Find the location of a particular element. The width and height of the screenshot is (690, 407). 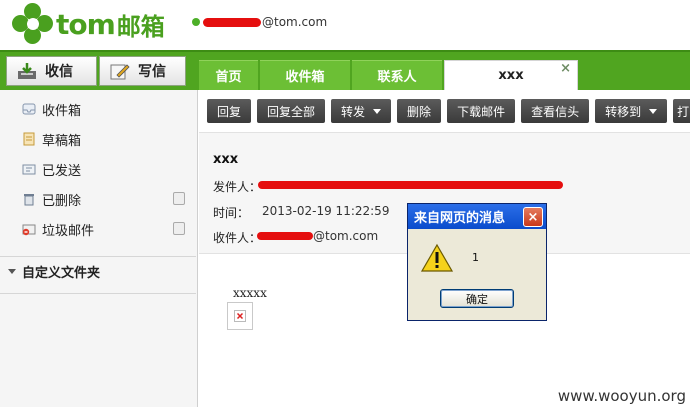

deleted-icon is located at coordinates (29, 200).